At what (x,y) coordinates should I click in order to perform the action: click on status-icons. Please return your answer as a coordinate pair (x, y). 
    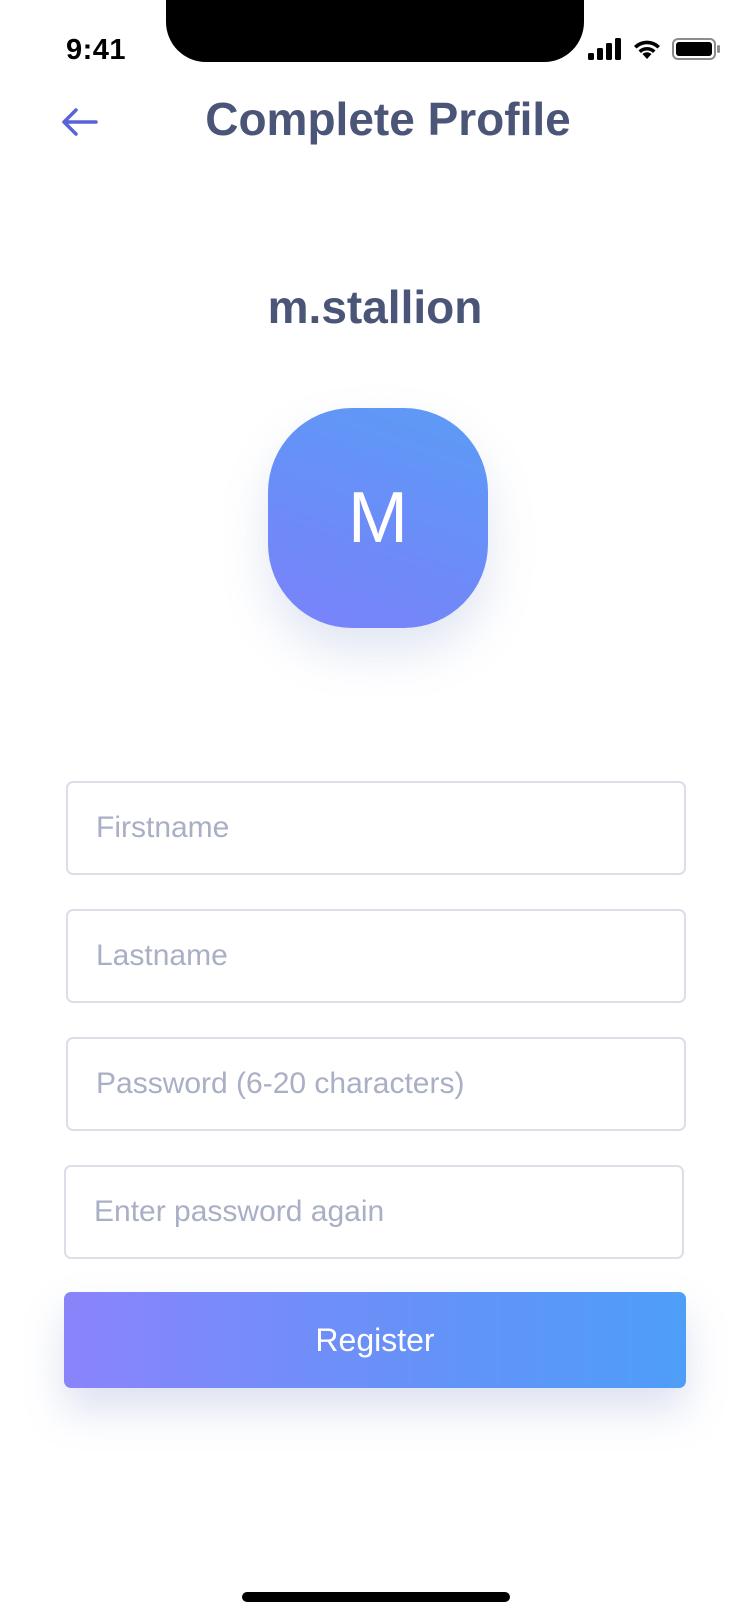
    Looking at the image, I should click on (654, 49).